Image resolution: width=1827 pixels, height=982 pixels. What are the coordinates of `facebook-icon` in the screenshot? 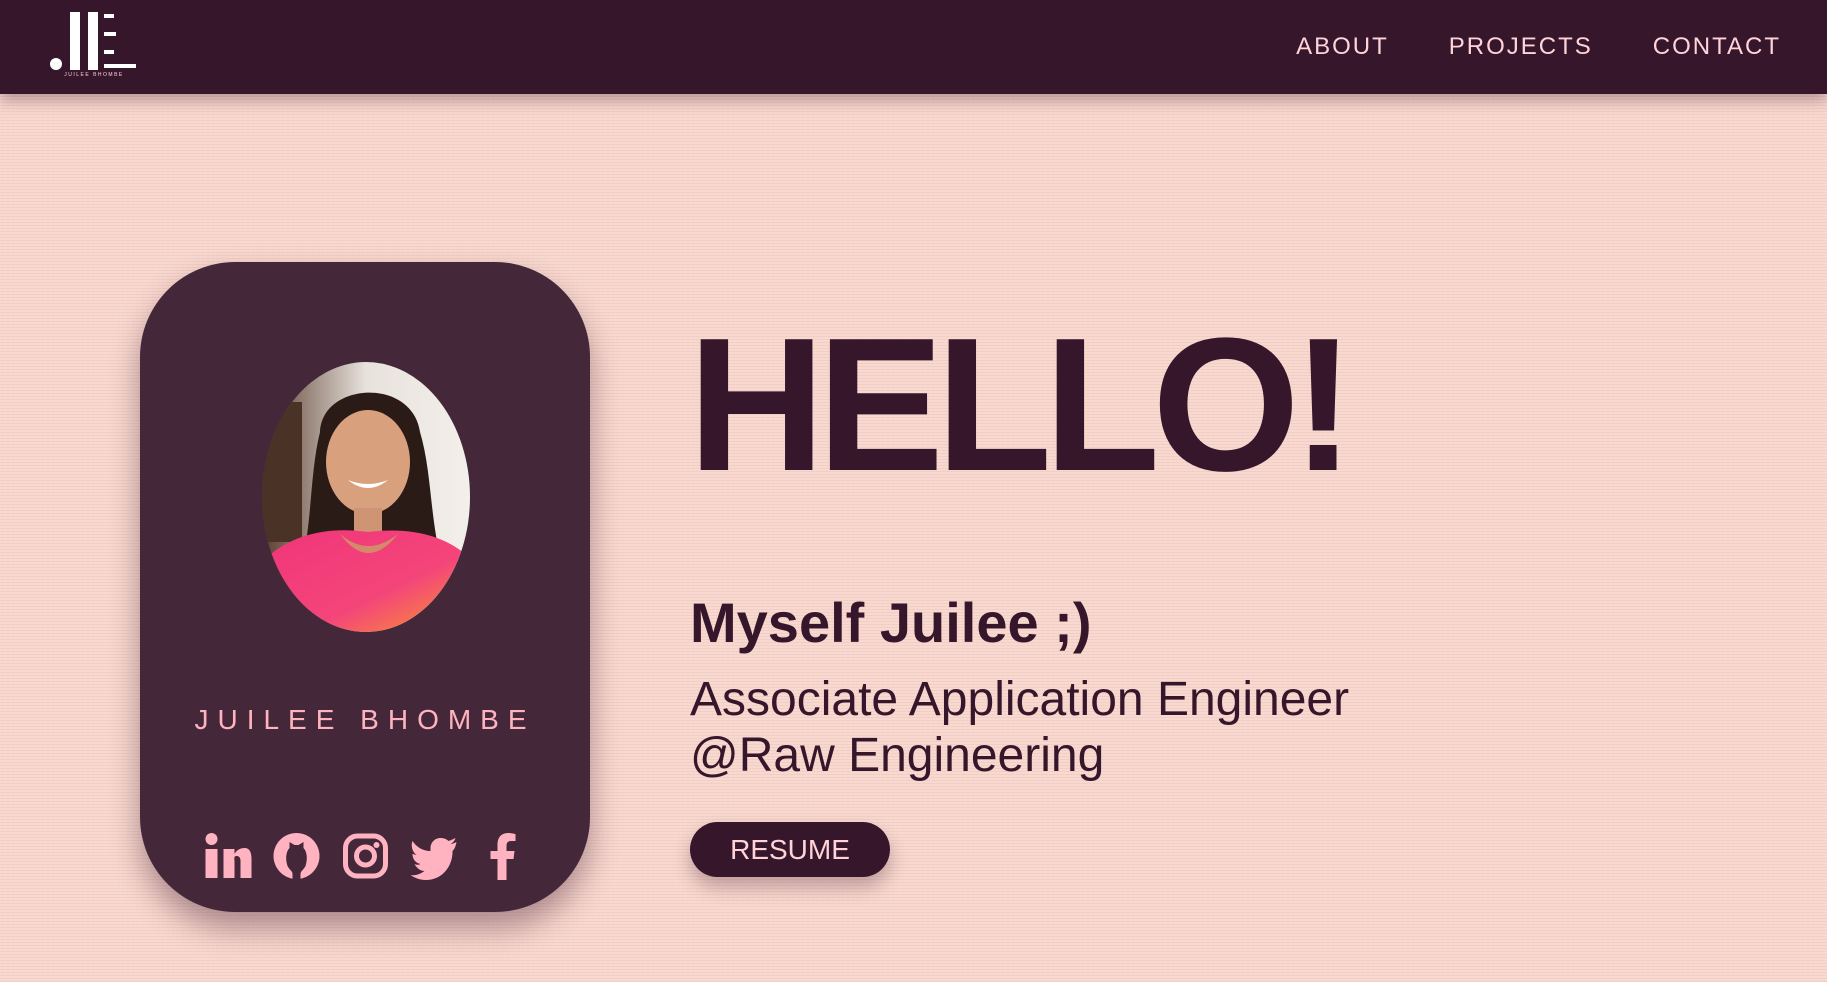 It's located at (502, 856).